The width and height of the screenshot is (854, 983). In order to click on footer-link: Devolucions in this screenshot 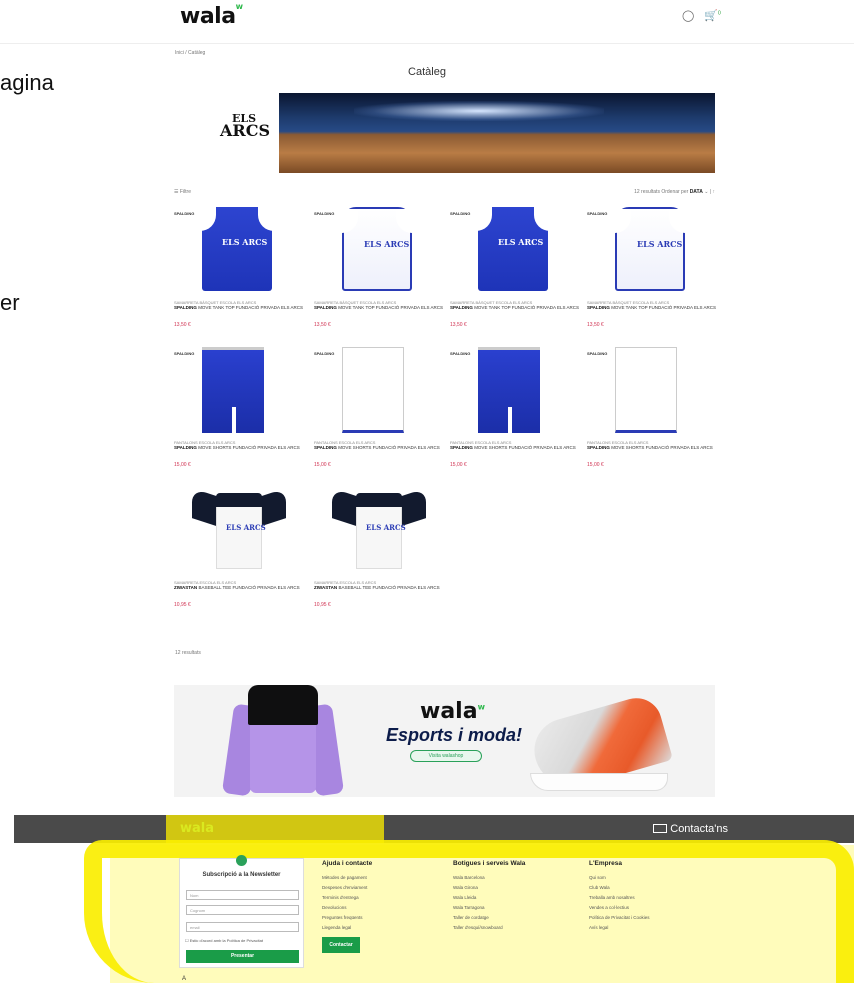, I will do `click(382, 908)`.